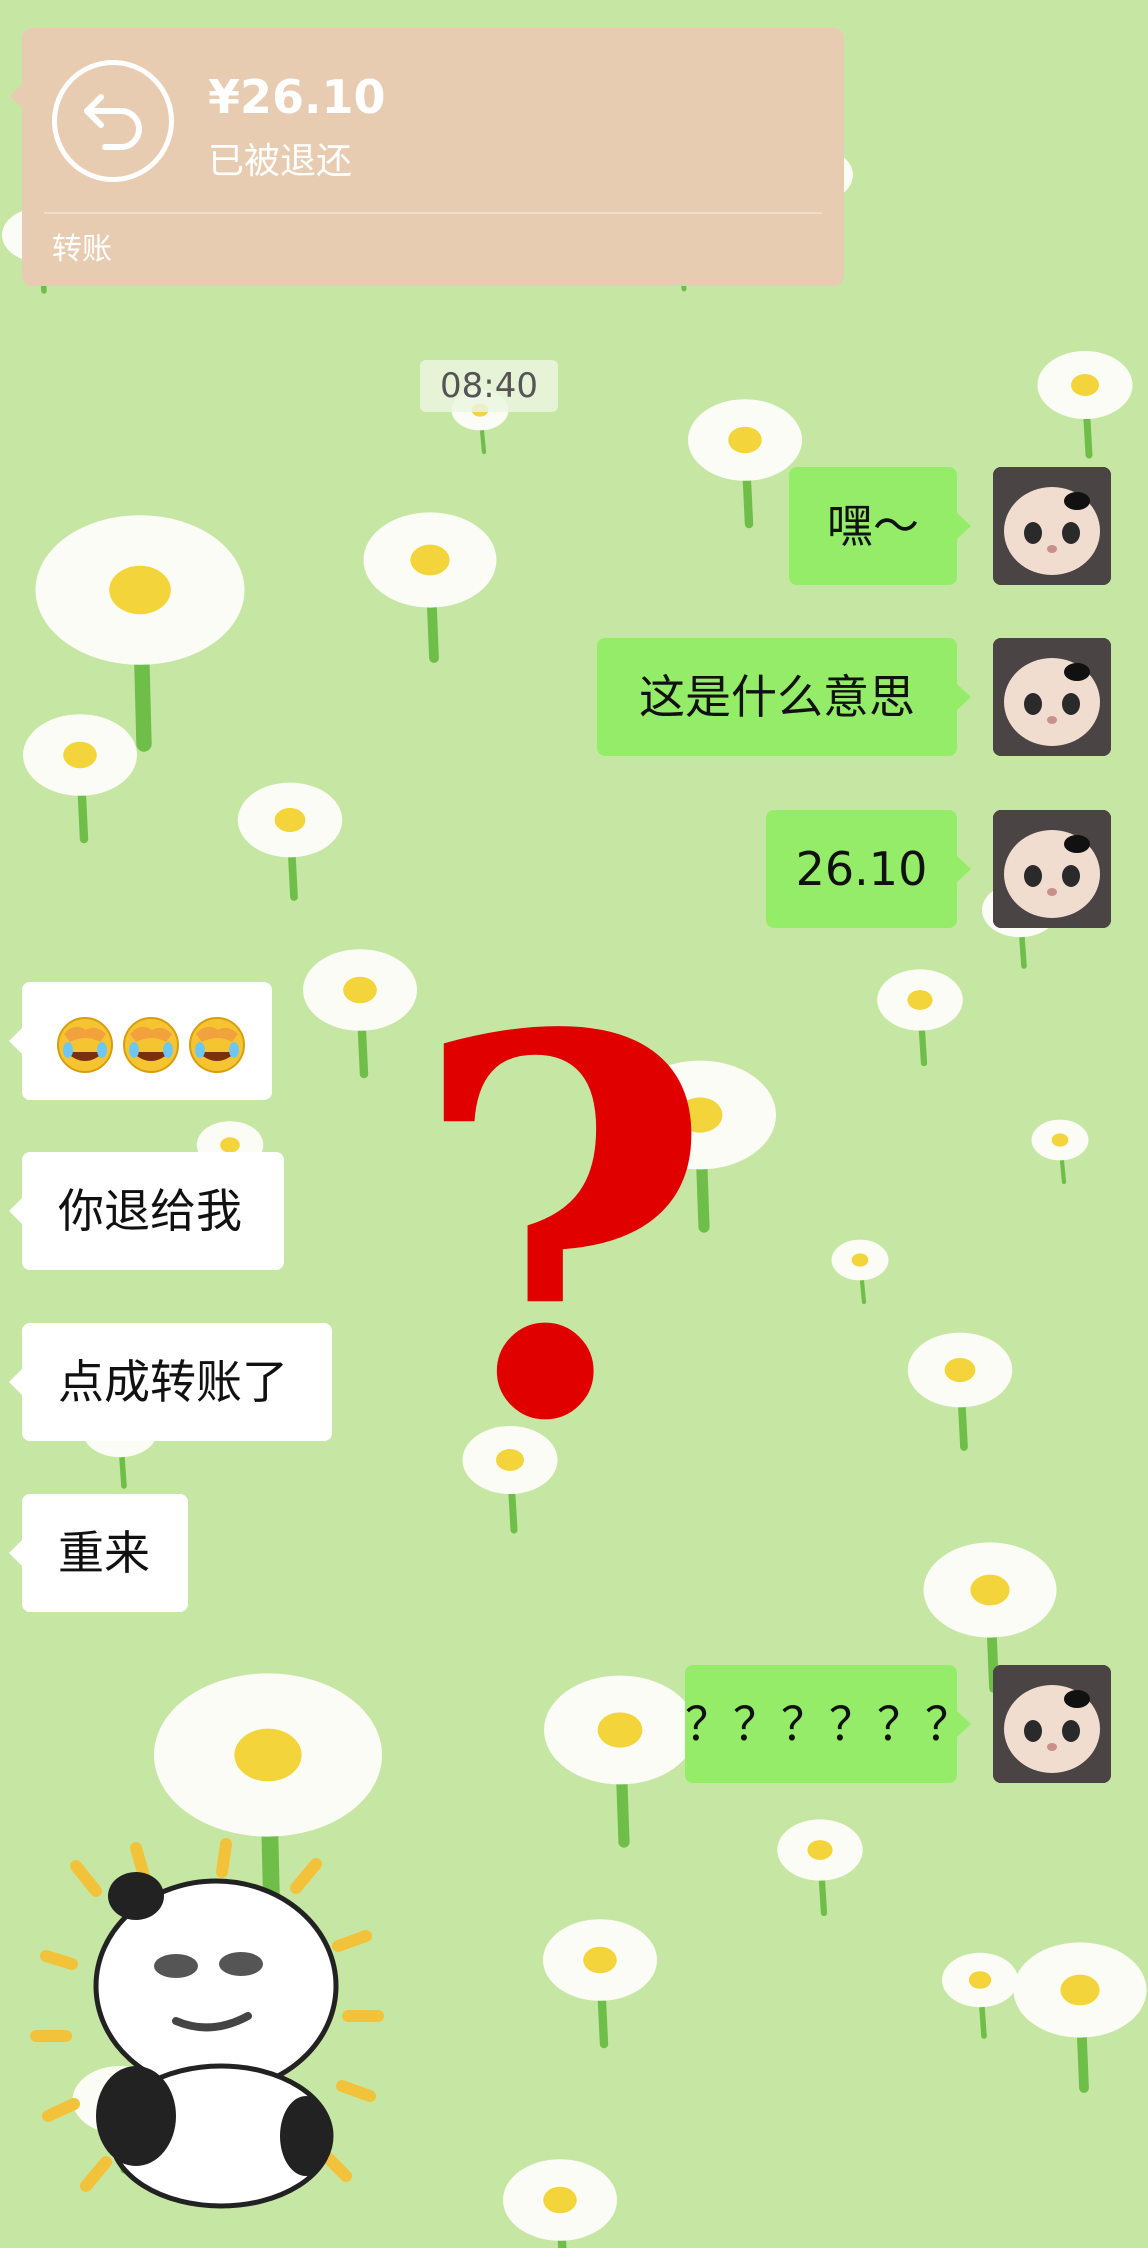 The image size is (1148, 2248). Describe the element at coordinates (173, 1382) in the screenshot. I see `message-text: 点成转账了` at that location.